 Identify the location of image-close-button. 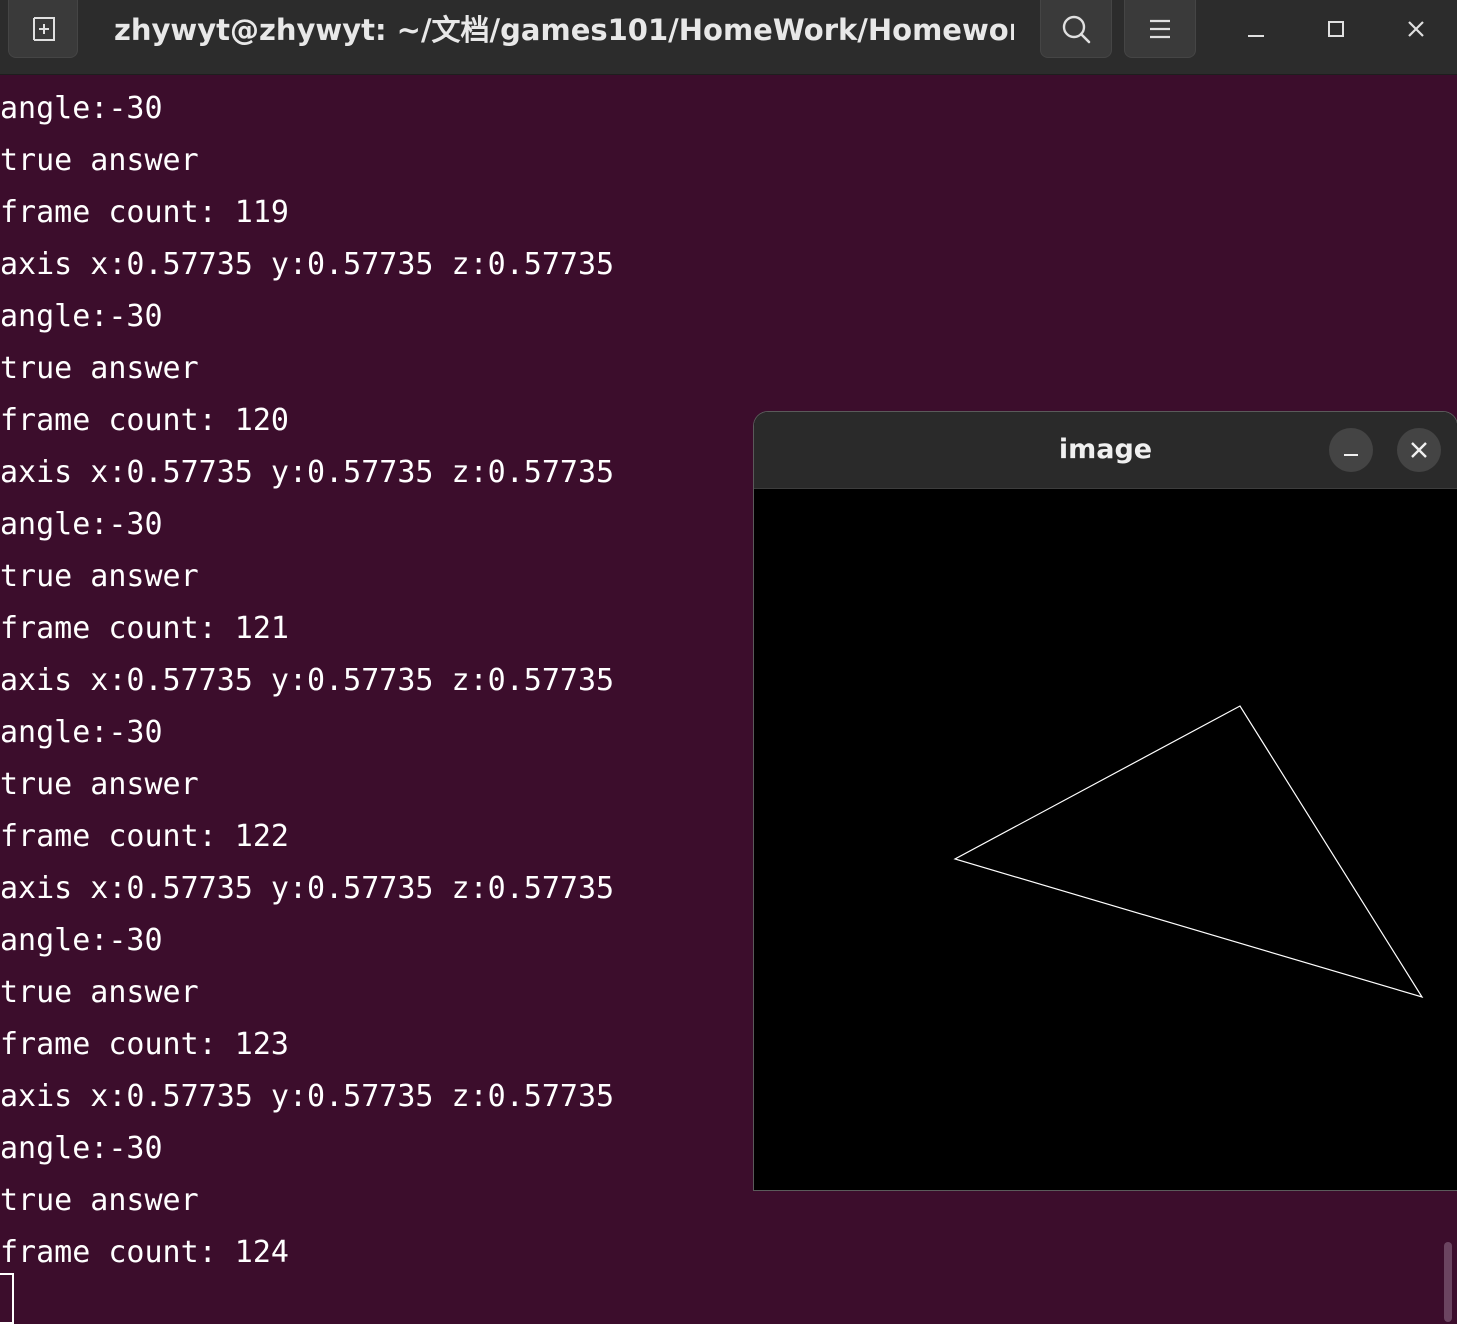
(1419, 450).